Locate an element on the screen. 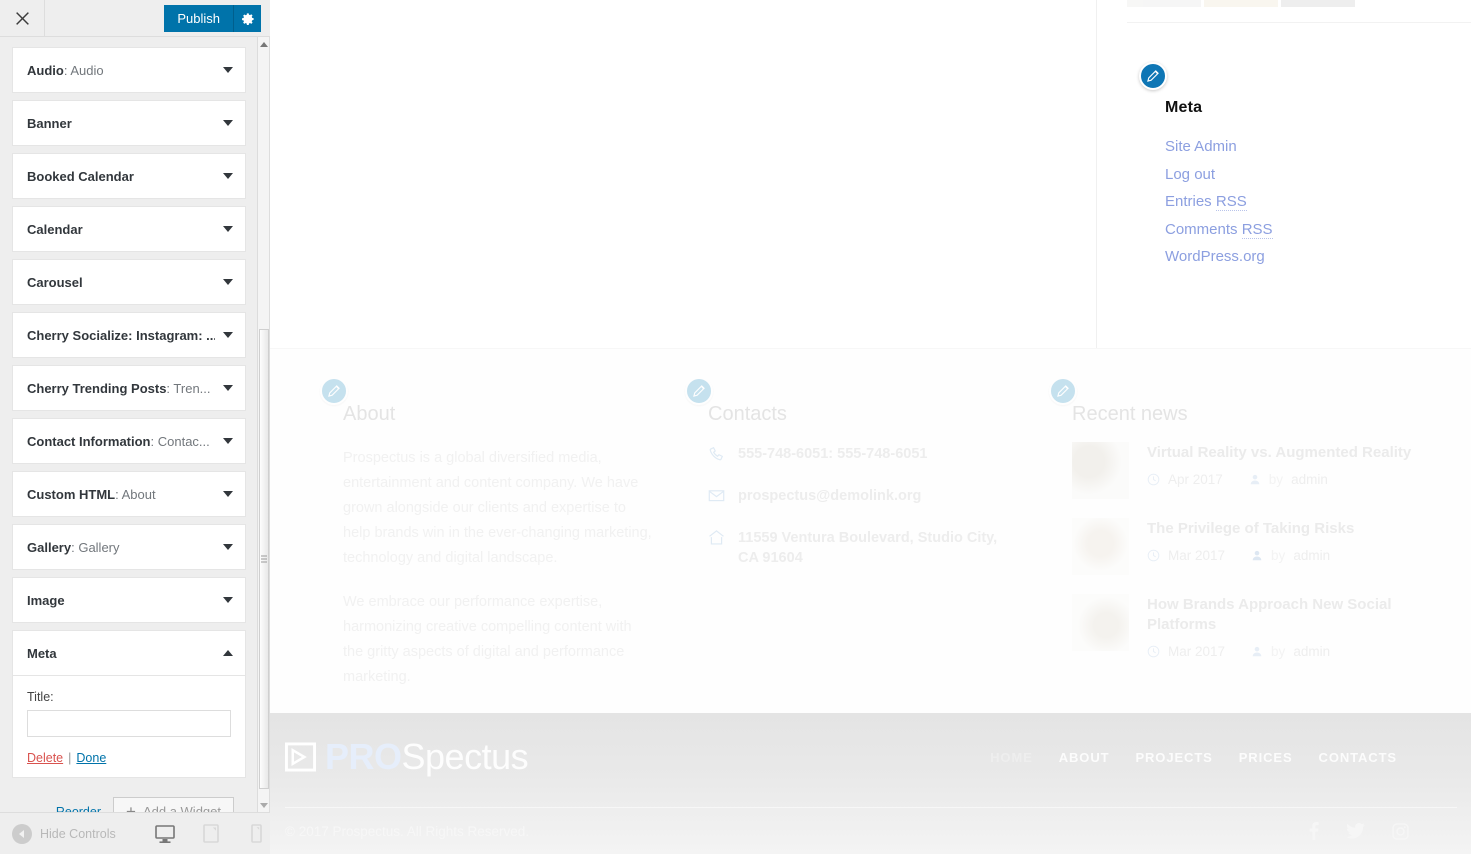 This screenshot has height=854, width=1471. add-widget-label: Add a Widget is located at coordinates (181, 808).